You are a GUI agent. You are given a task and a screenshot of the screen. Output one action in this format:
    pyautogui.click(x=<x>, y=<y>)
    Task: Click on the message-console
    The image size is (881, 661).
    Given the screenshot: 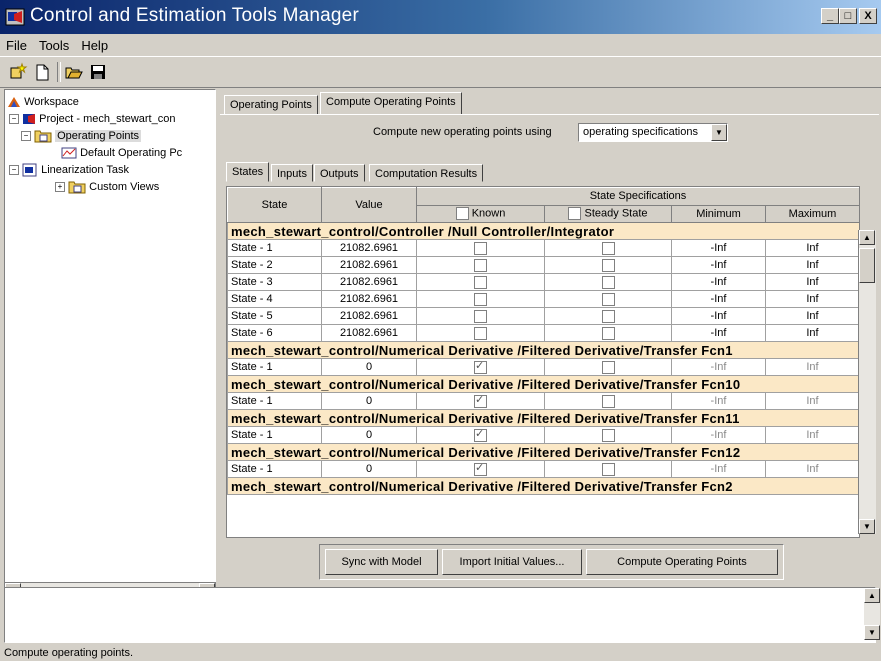 What is the action you would take?
    pyautogui.click(x=440, y=615)
    